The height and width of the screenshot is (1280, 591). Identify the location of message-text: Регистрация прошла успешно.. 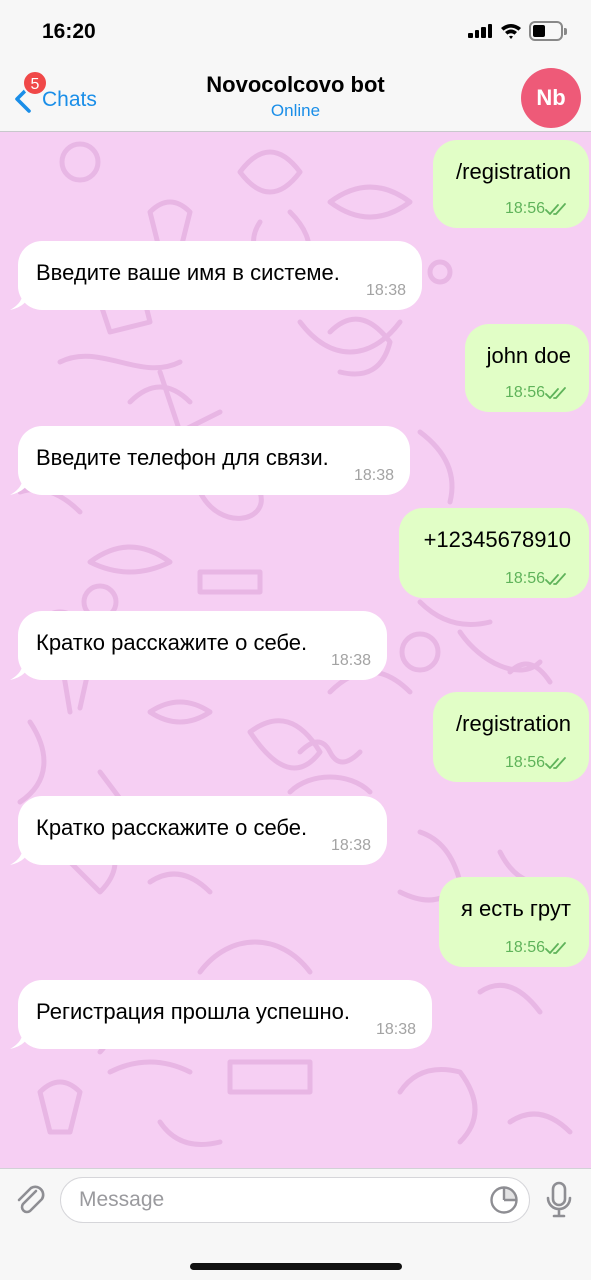
(193, 1011).